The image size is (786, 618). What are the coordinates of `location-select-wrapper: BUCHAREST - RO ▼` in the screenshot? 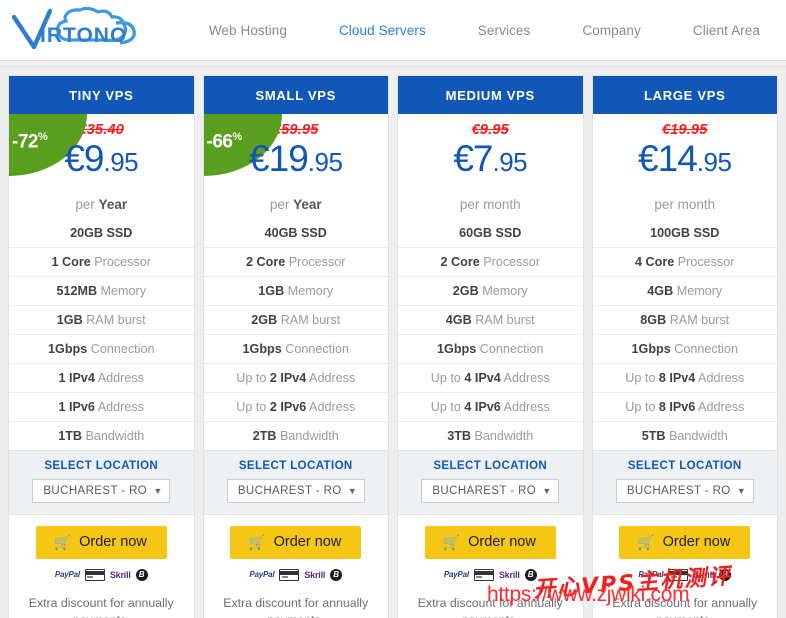 It's located at (101, 491).